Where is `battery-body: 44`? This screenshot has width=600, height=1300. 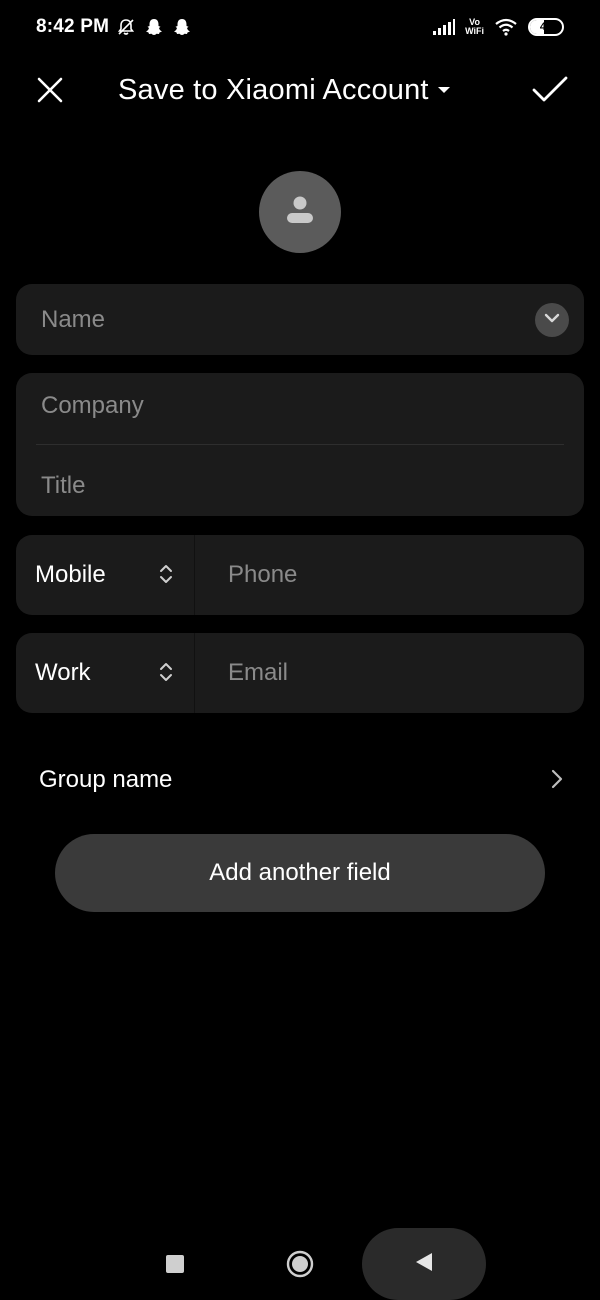
battery-body: 44 is located at coordinates (546, 27).